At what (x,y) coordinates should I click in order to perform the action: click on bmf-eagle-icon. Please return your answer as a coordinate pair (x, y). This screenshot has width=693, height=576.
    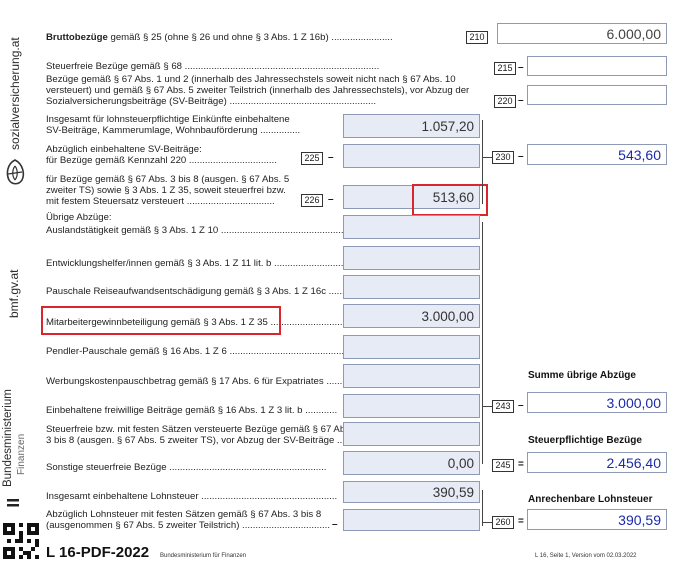
    Looking at the image, I should click on (13, 503).